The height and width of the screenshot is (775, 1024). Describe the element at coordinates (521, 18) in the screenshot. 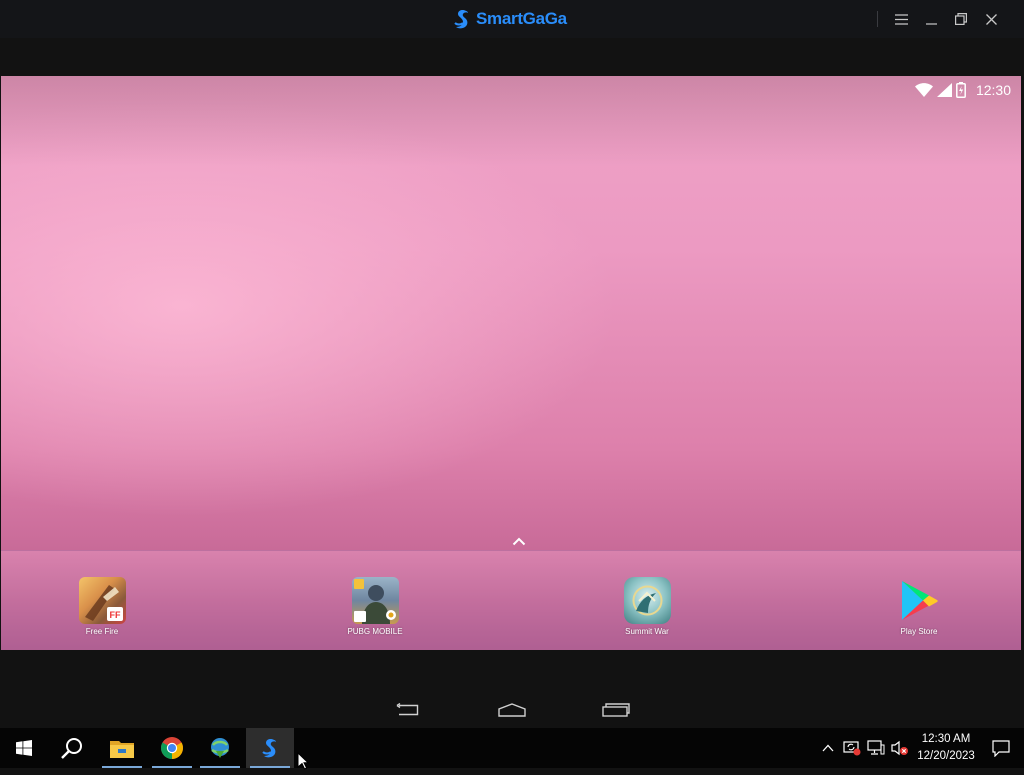

I see `app-title: SmartGaGa` at that location.